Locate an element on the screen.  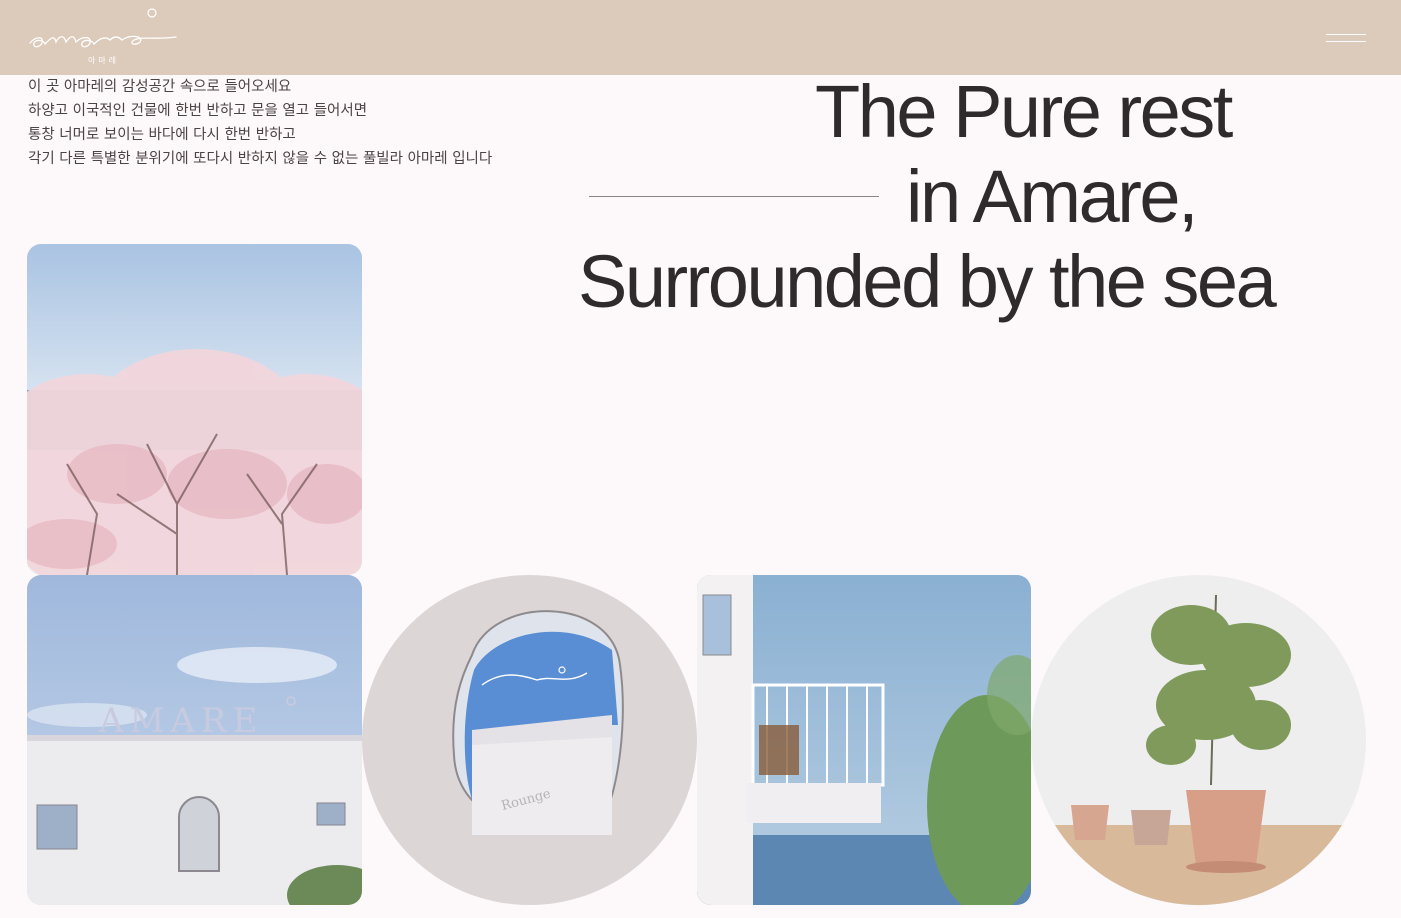
hamburger-menu-icon-line is located at coordinates (1346, 41).